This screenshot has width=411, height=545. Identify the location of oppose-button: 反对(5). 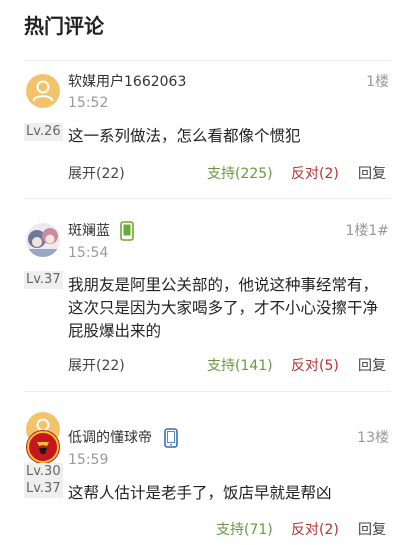
(315, 365).